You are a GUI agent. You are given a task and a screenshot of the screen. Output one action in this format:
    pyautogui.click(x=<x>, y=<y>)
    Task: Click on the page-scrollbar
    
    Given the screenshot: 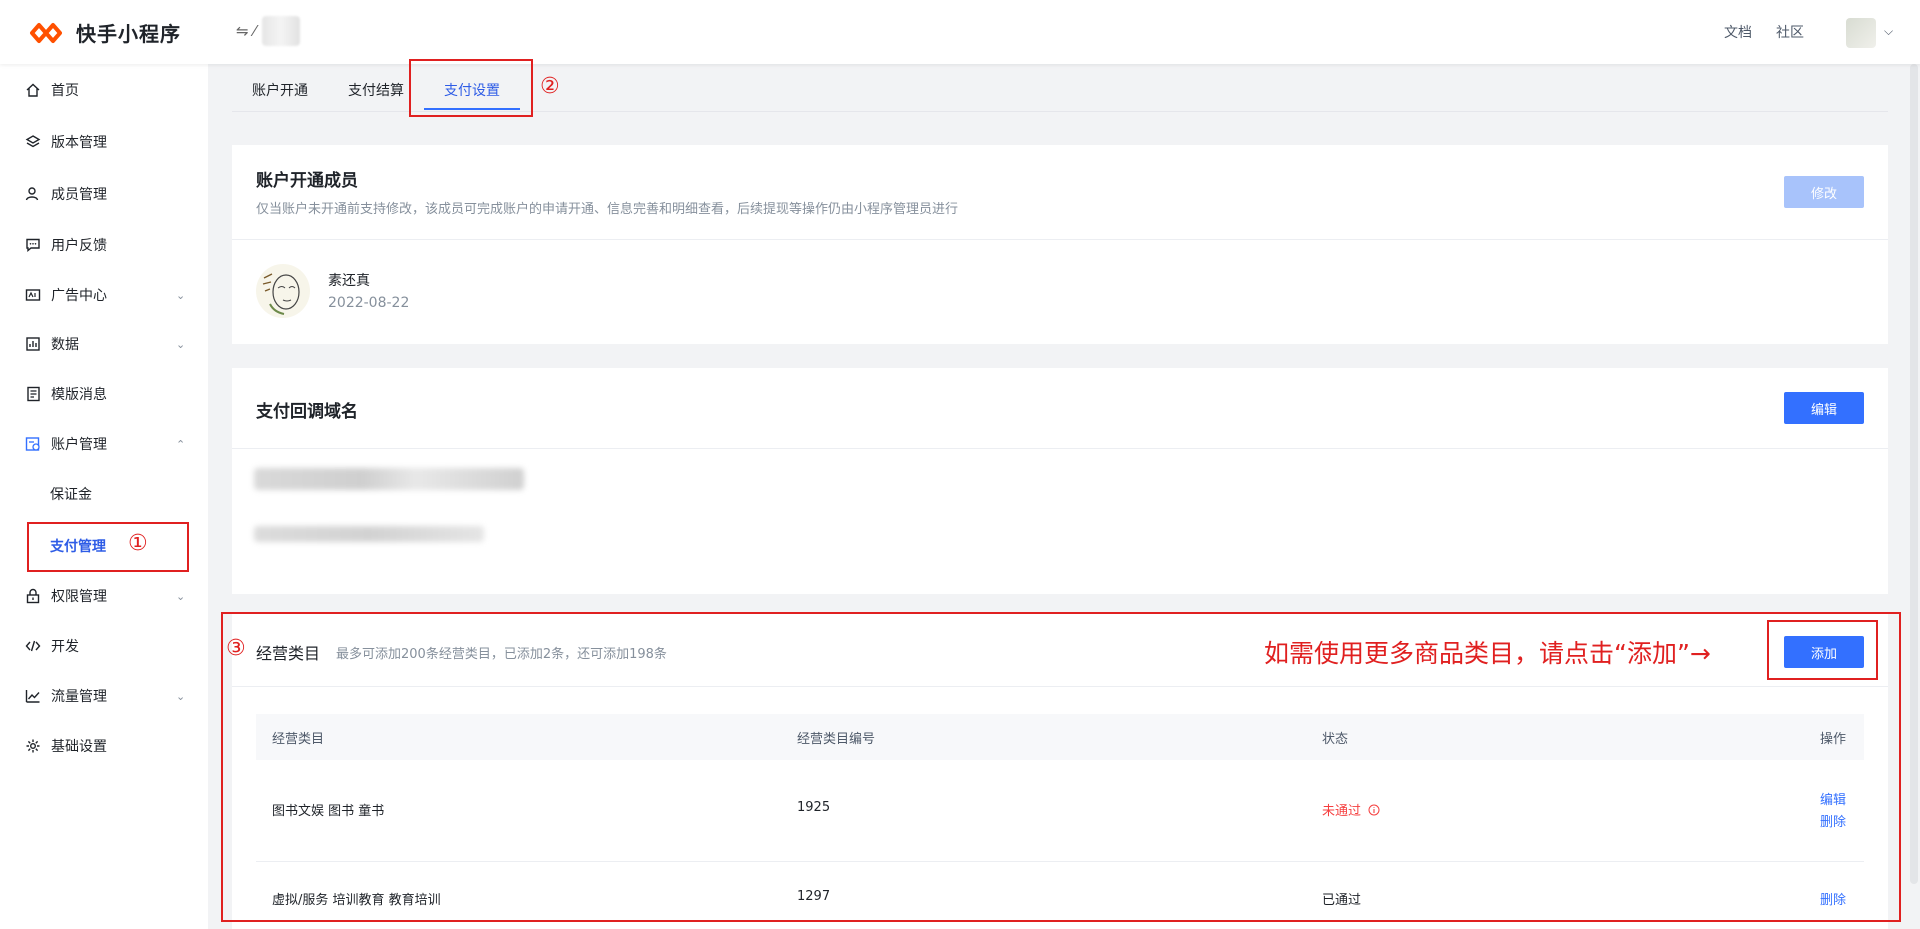 What is the action you would take?
    pyautogui.click(x=1914, y=474)
    